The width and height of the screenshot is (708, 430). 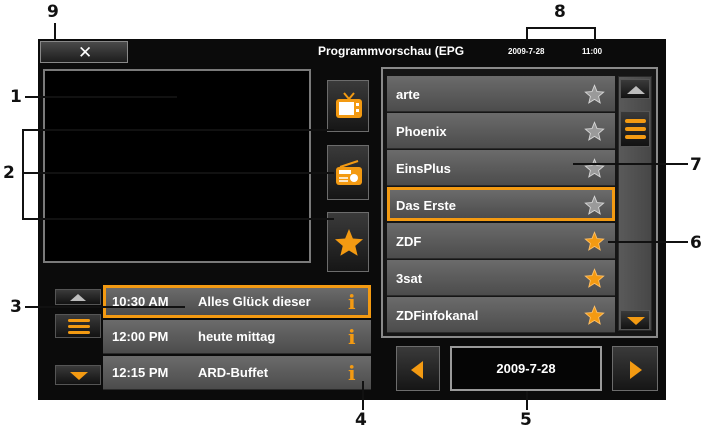 What do you see at coordinates (501, 241) in the screenshot?
I see `channel-row: ZDF` at bounding box center [501, 241].